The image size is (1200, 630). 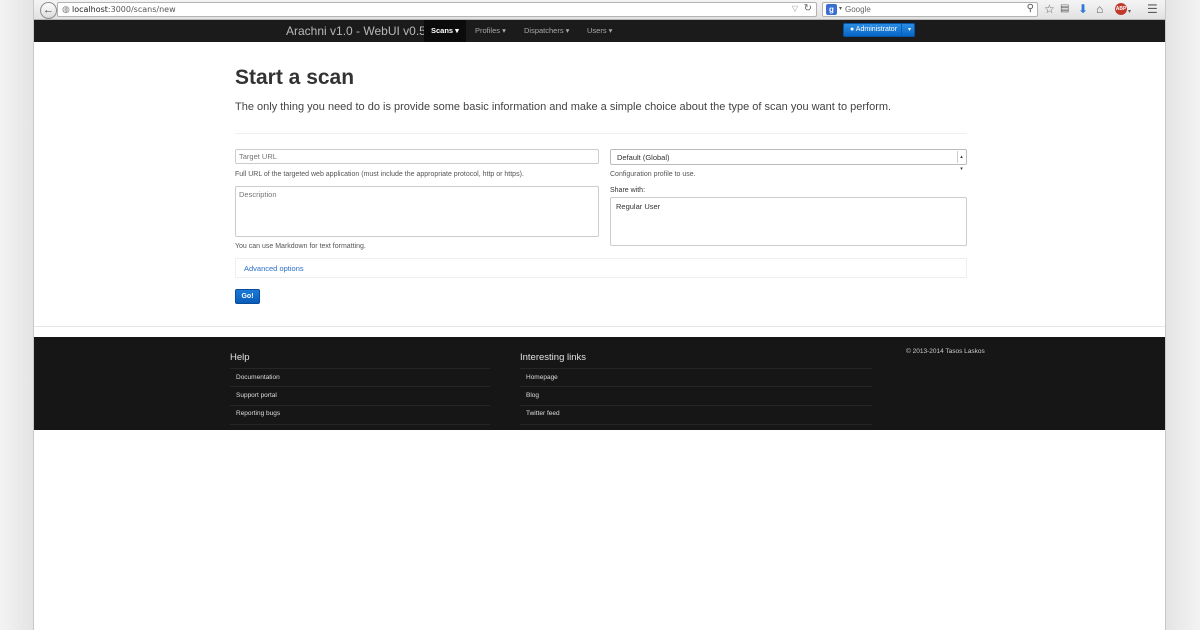 I want to click on page-title: Start a scan, so click(x=295, y=77).